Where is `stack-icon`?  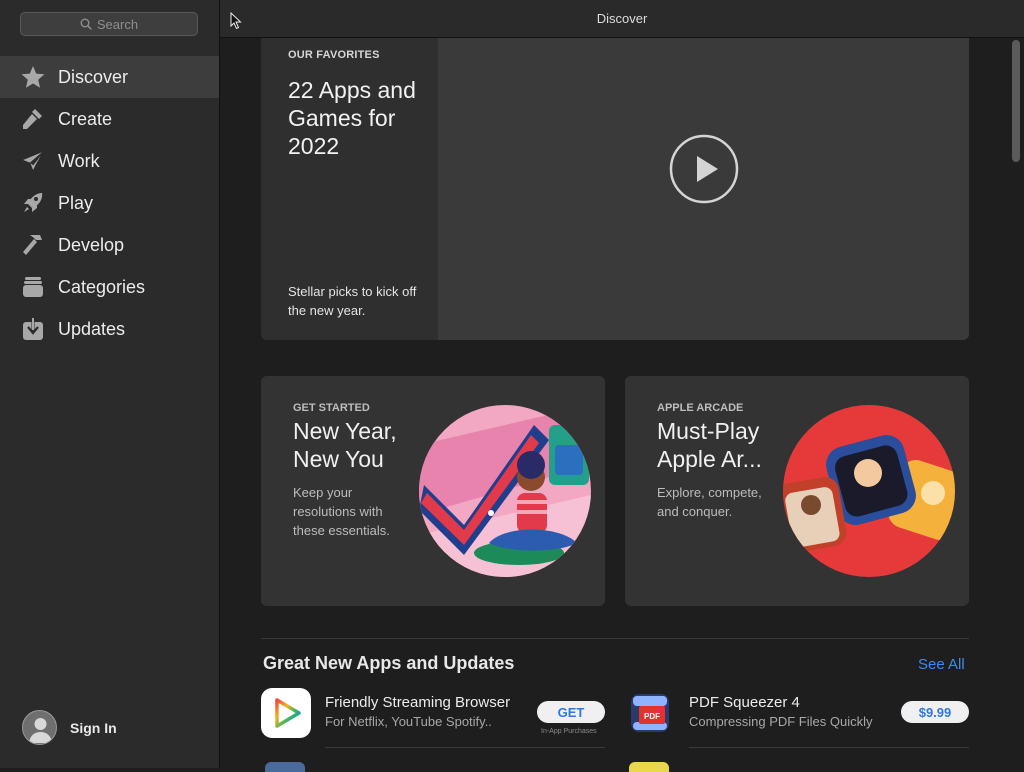 stack-icon is located at coordinates (33, 287).